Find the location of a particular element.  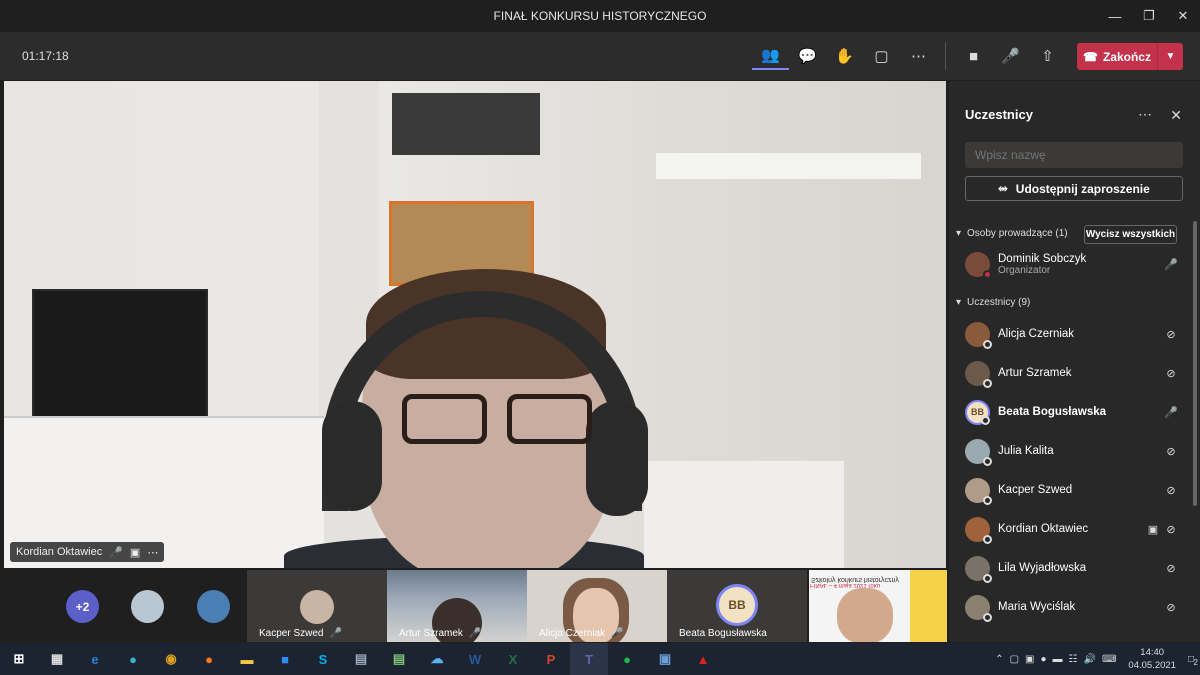

participant-row: Lila Wyjadłowska ⊘ is located at coordinates (1072, 568).